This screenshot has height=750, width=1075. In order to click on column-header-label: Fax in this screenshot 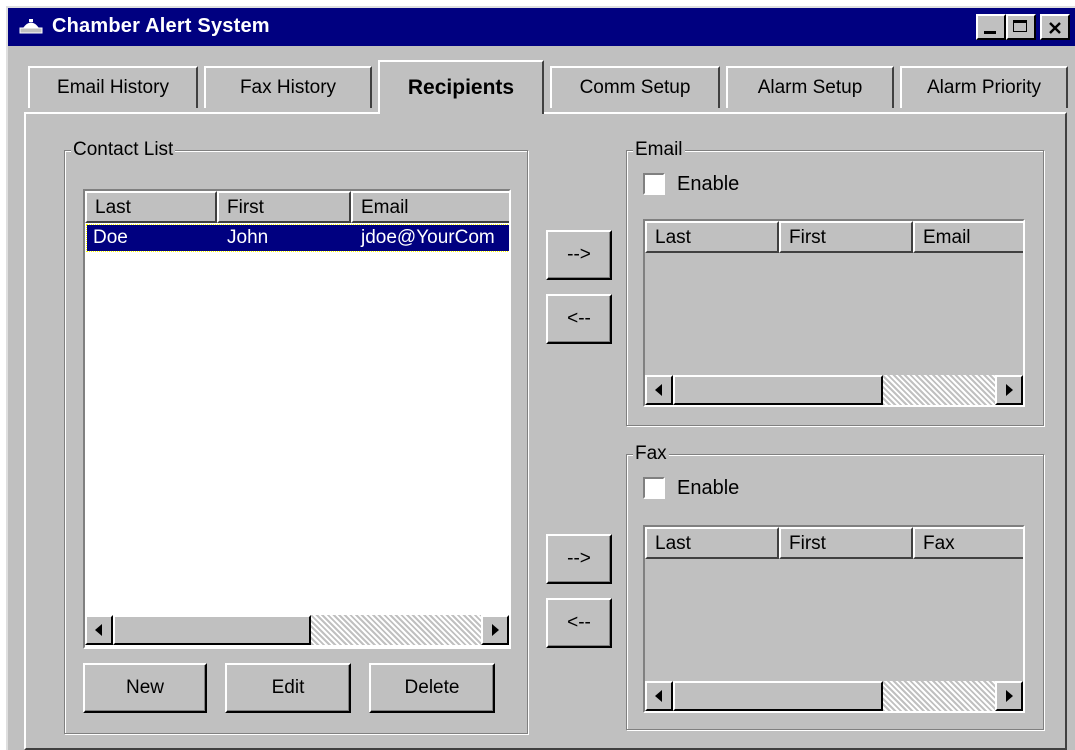, I will do `click(939, 543)`.